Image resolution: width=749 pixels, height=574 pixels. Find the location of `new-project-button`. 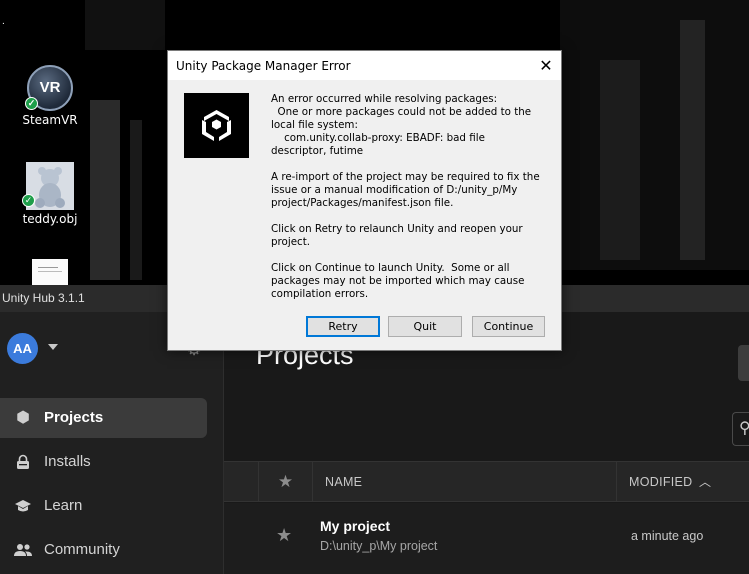

new-project-button is located at coordinates (743, 363).